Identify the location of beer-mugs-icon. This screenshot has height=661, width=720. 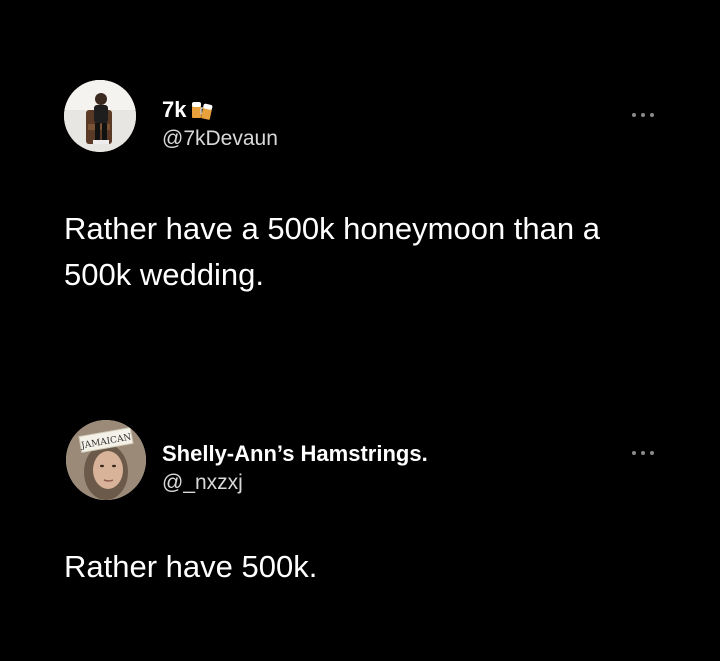
(202, 110).